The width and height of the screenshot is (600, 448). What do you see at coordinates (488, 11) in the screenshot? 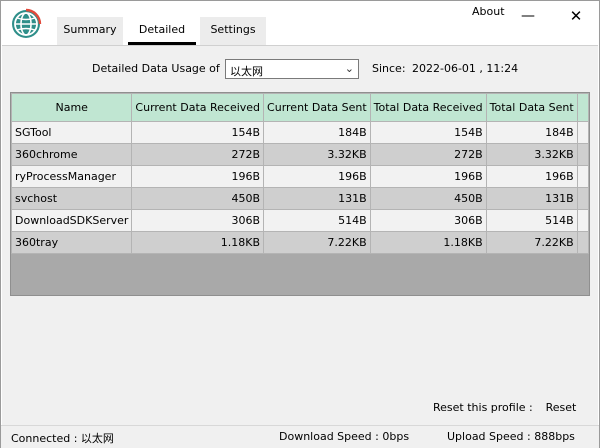
I see `about-link: About` at bounding box center [488, 11].